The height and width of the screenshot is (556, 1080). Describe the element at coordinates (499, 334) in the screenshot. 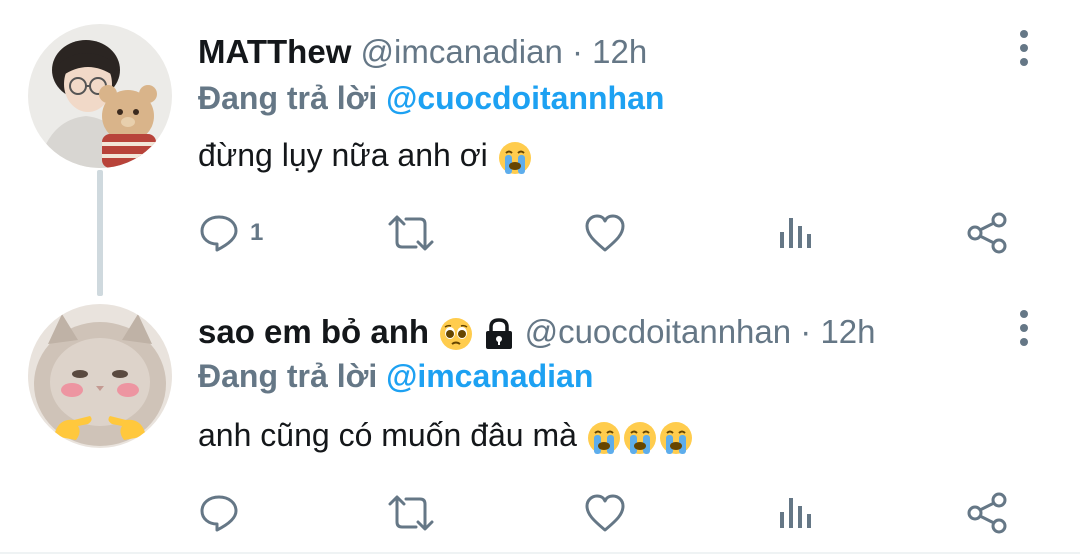

I see `lock-icon` at that location.